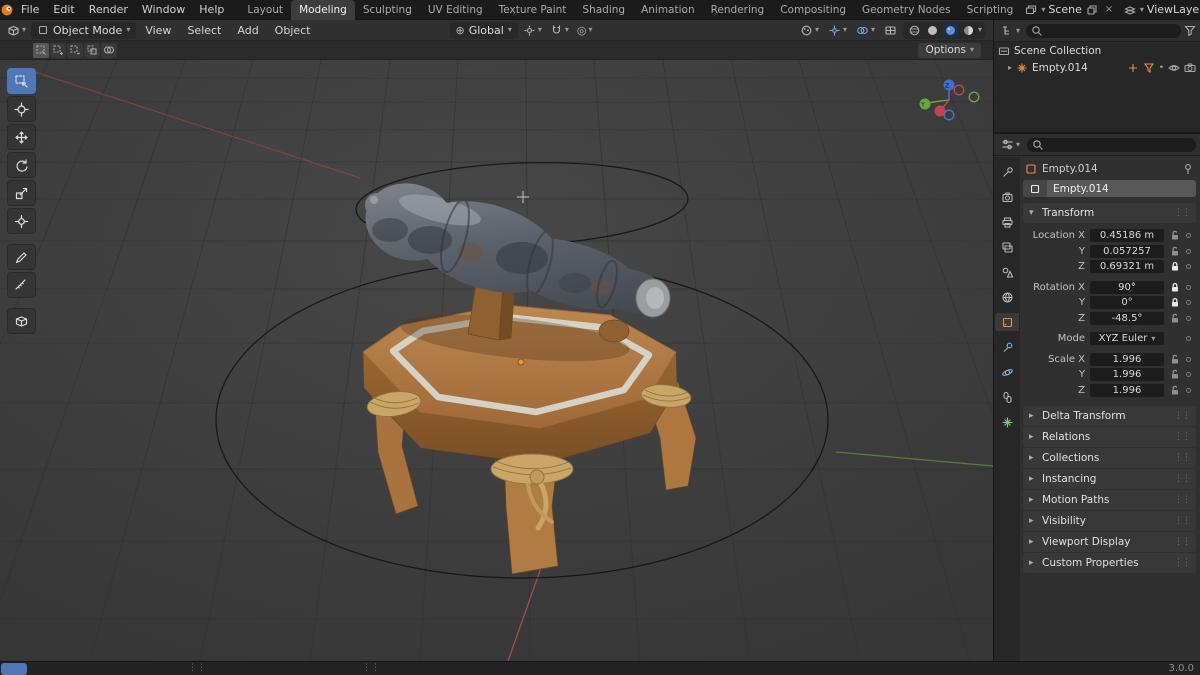 The width and height of the screenshot is (1200, 675). I want to click on tab-constraint-properties, so click(1007, 397).